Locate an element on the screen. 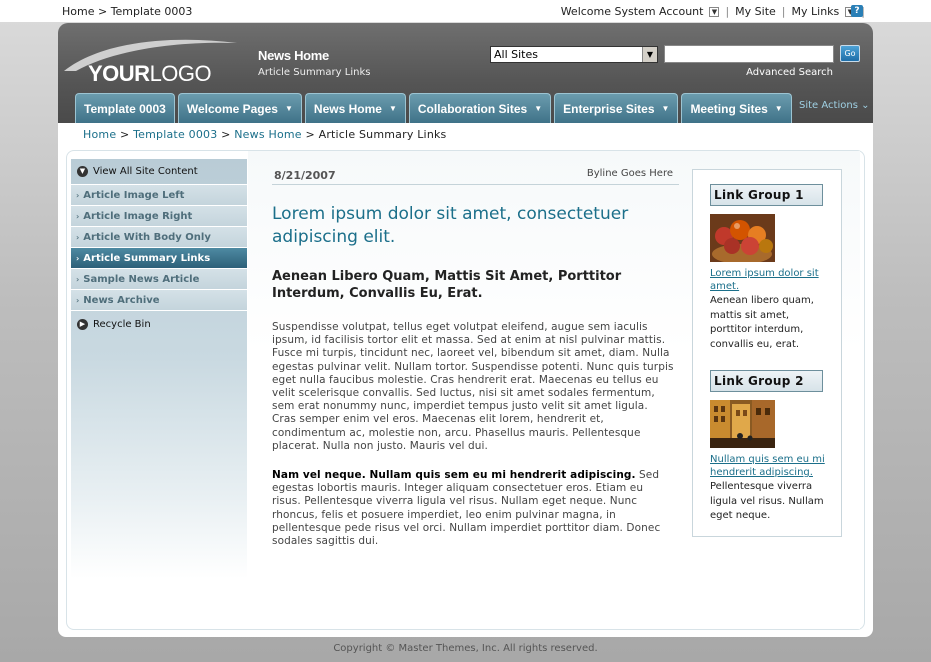 This screenshot has height=662, width=931. sidebar-item-label: Sample News Article is located at coordinates (141, 279).